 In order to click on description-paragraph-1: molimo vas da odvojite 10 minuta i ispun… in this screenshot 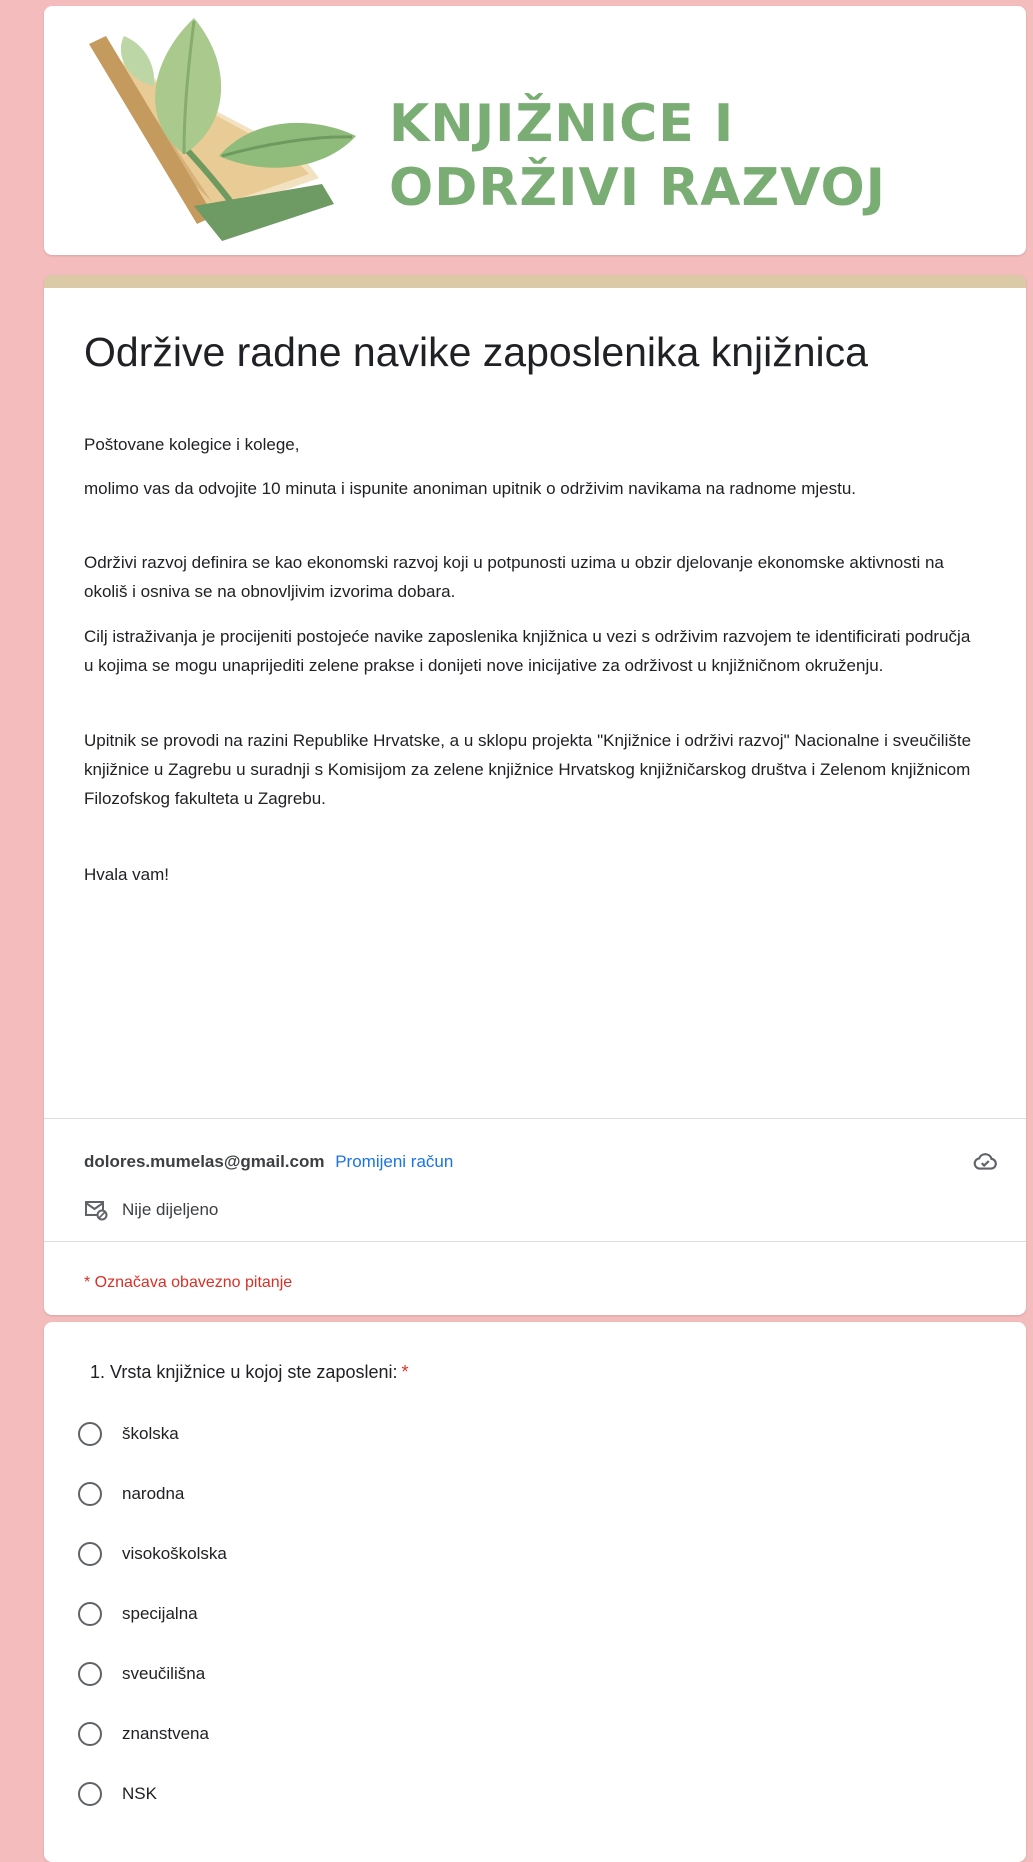, I will do `click(470, 488)`.